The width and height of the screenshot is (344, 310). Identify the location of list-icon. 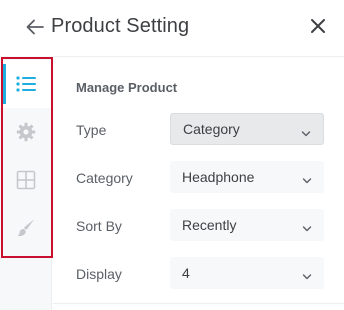
(26, 84).